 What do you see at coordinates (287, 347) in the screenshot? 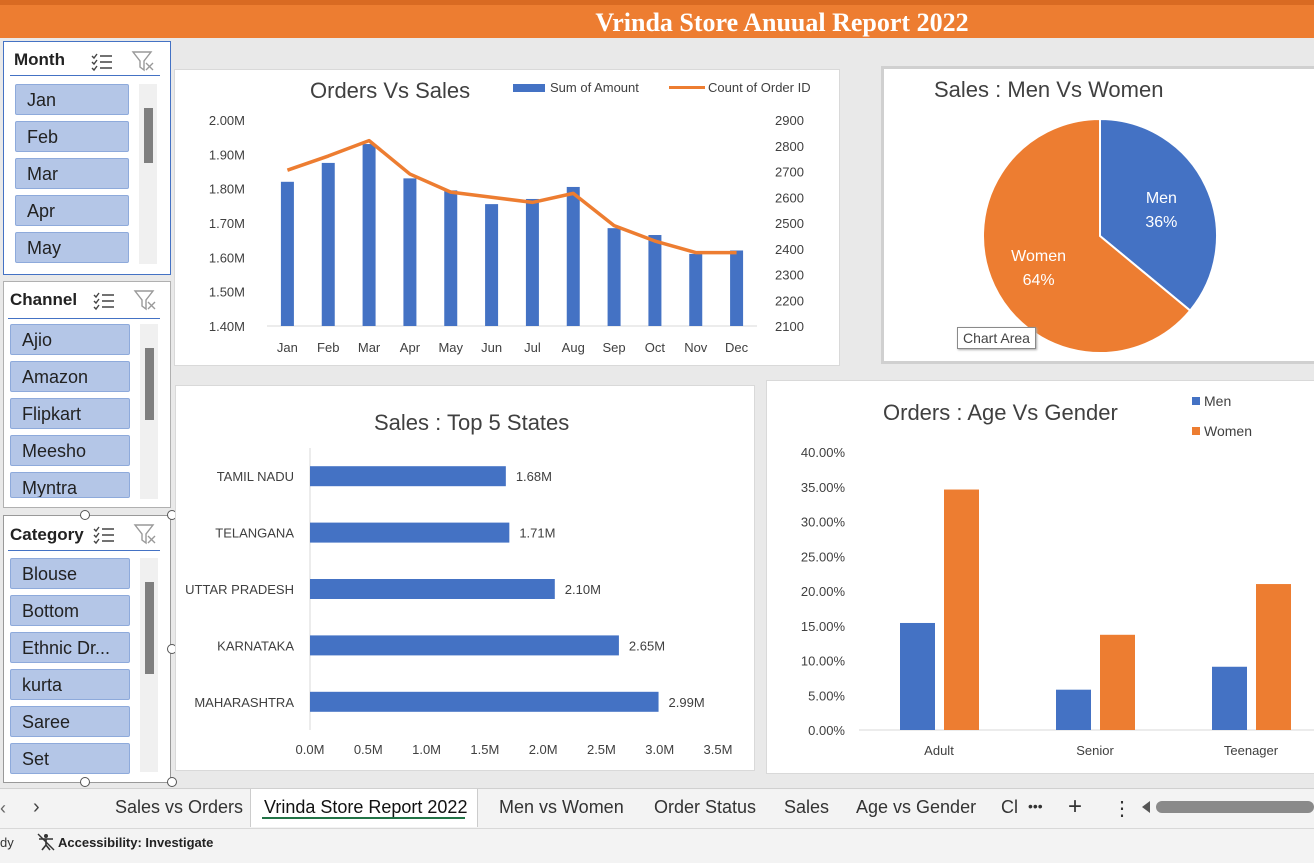
I see `x-tick-label: Jan` at bounding box center [287, 347].